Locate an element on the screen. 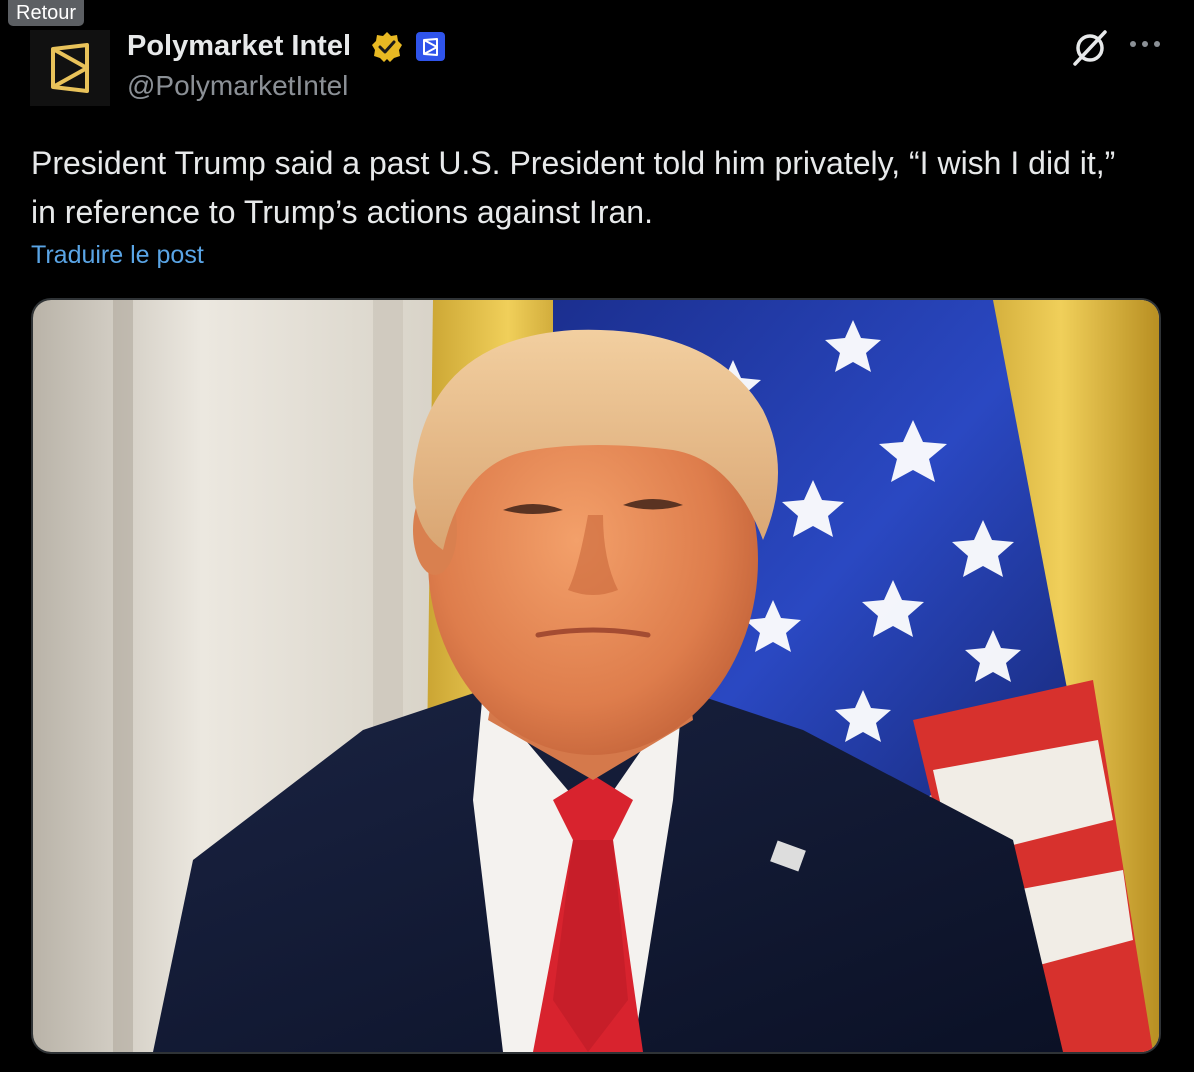  verified-badge-icon is located at coordinates (387, 47).